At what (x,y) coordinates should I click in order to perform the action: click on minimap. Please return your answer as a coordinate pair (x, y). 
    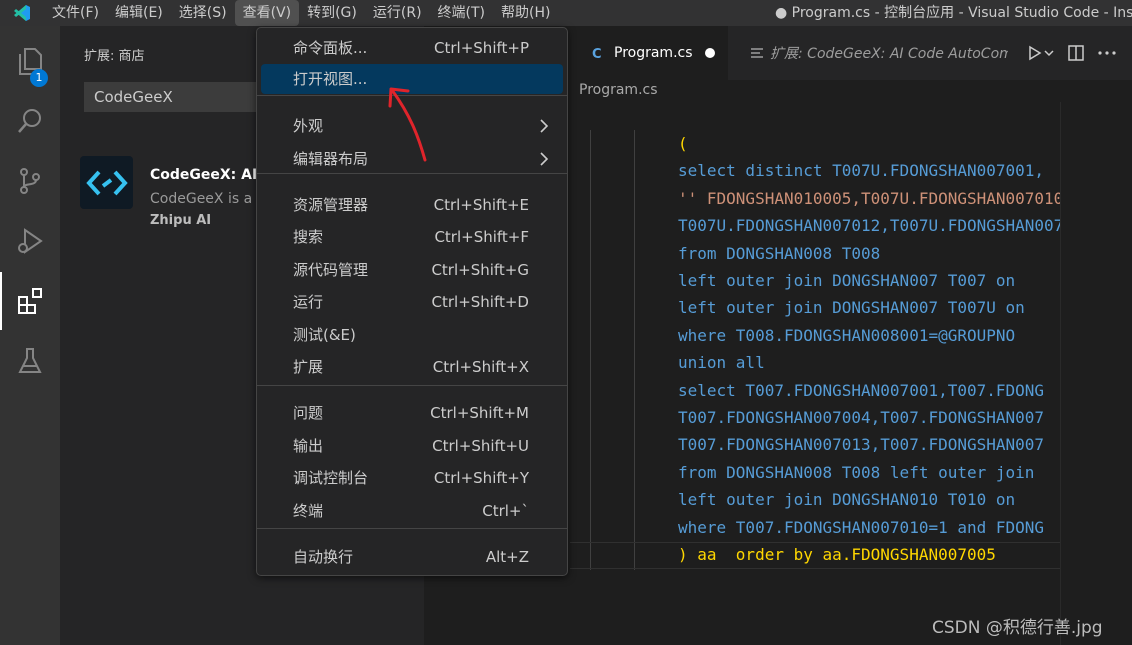
    Looking at the image, I should click on (1096, 373).